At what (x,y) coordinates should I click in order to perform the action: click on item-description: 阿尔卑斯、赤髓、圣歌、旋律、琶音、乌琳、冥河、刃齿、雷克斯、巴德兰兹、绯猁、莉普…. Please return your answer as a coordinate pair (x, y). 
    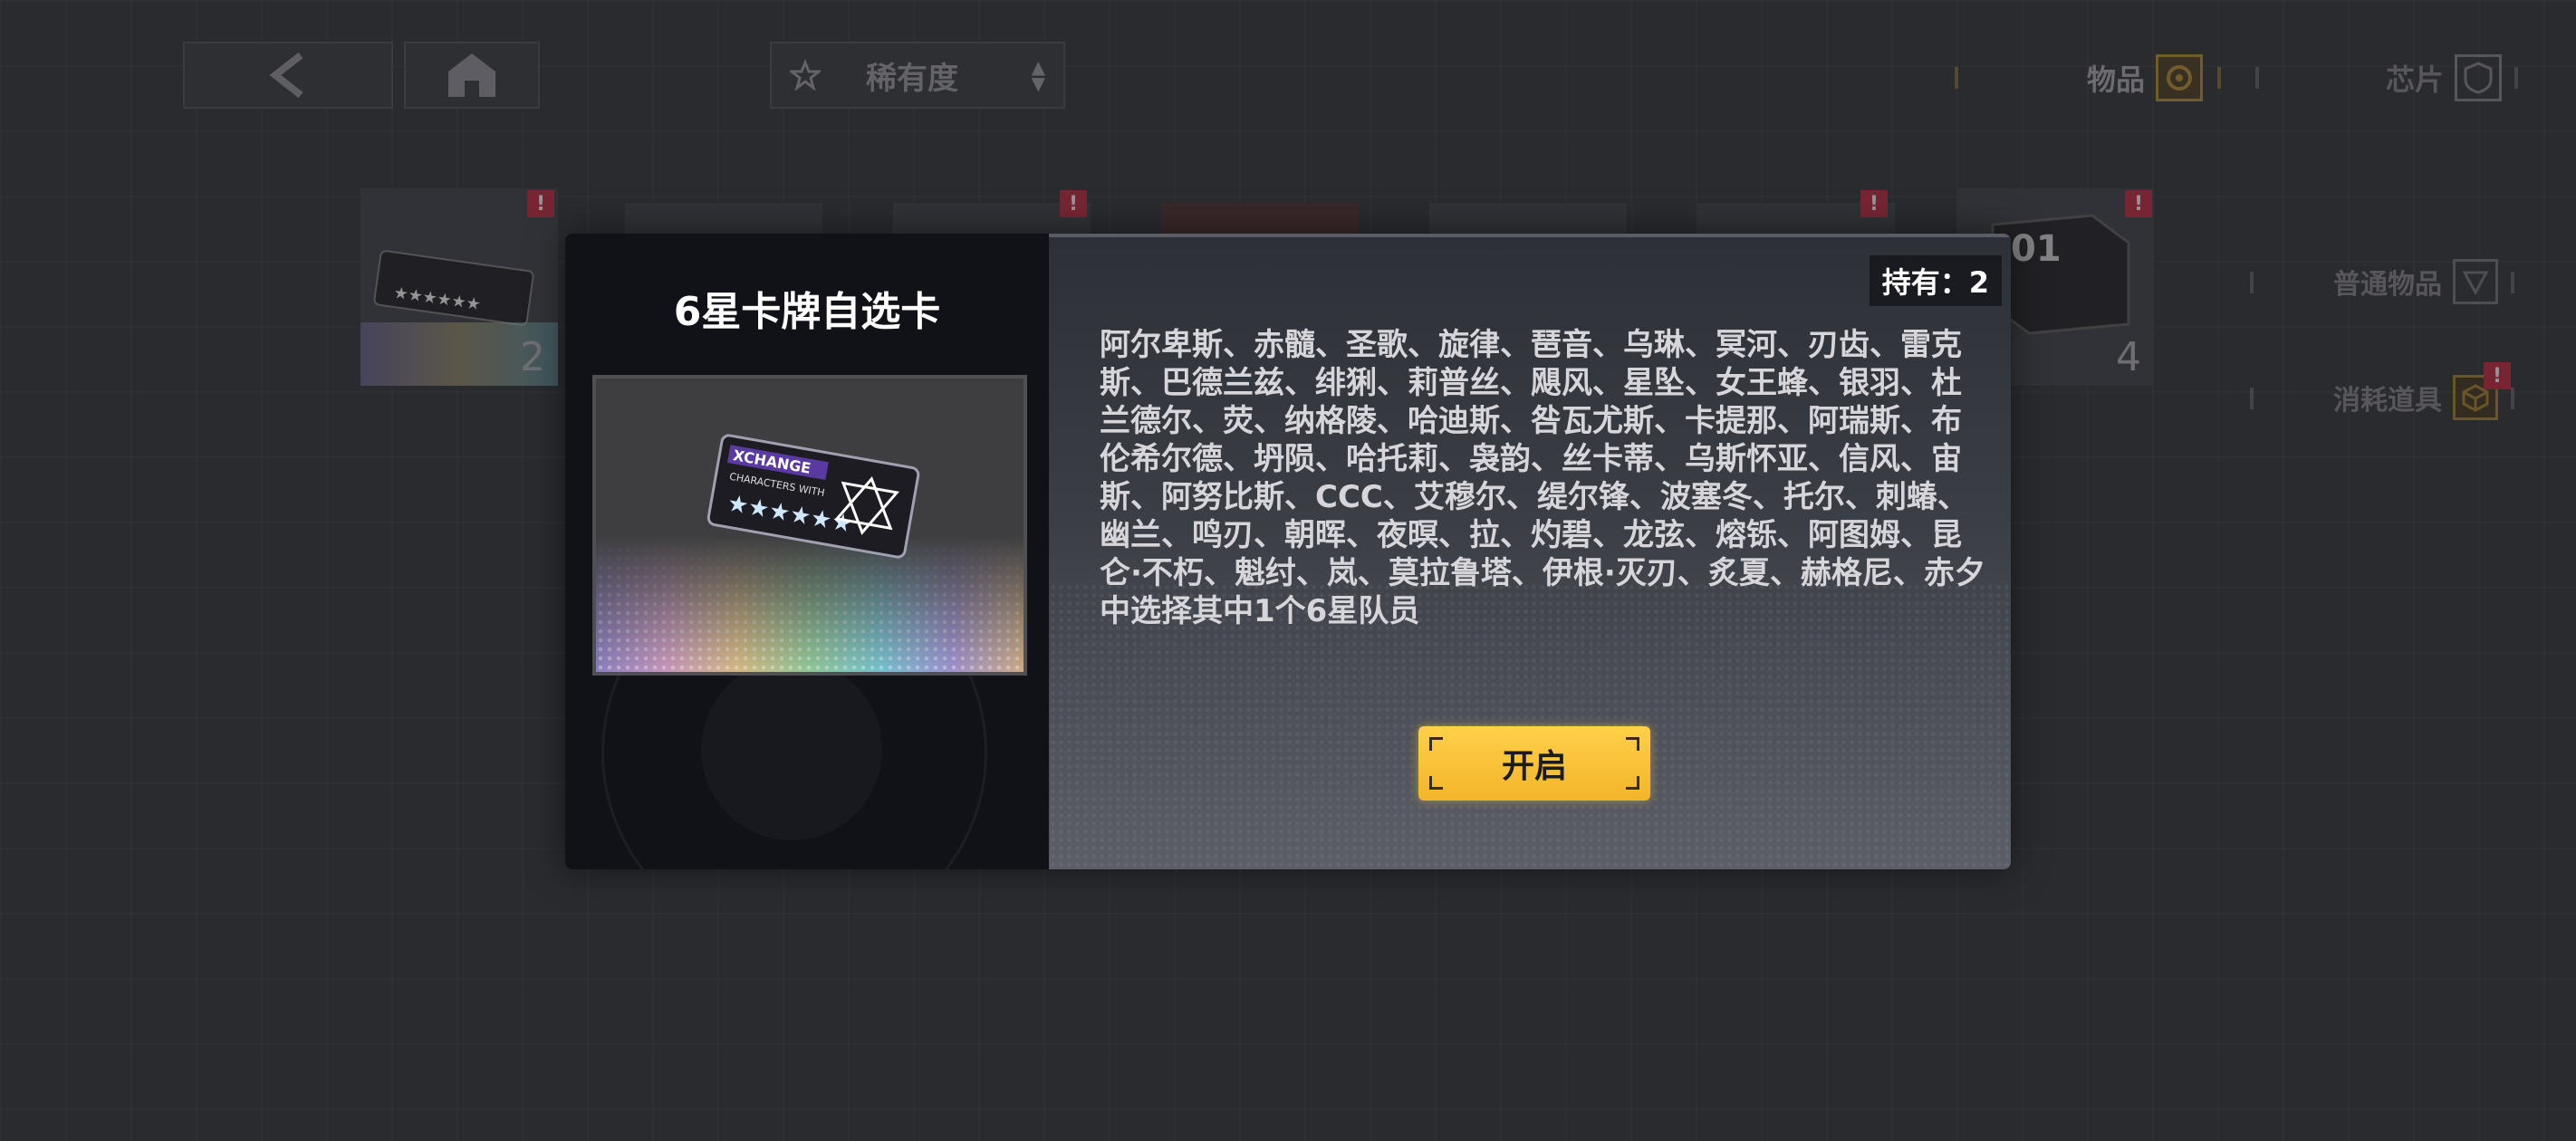
    Looking at the image, I should click on (1542, 478).